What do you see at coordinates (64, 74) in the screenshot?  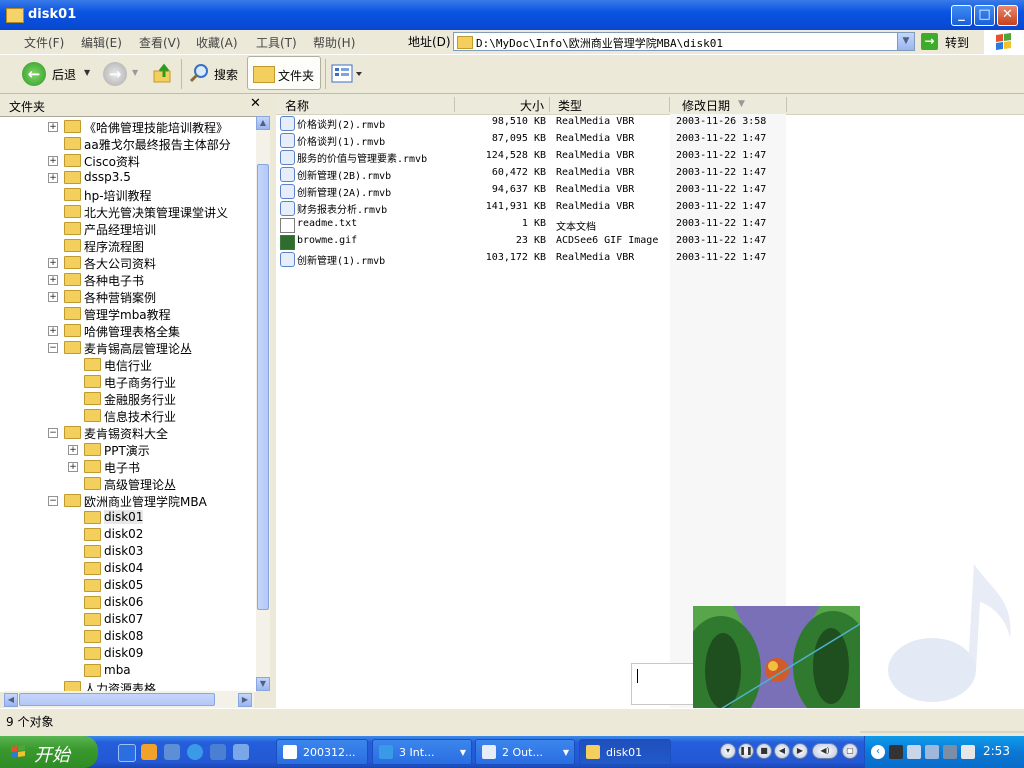 I see `back-label: 后退` at bounding box center [64, 74].